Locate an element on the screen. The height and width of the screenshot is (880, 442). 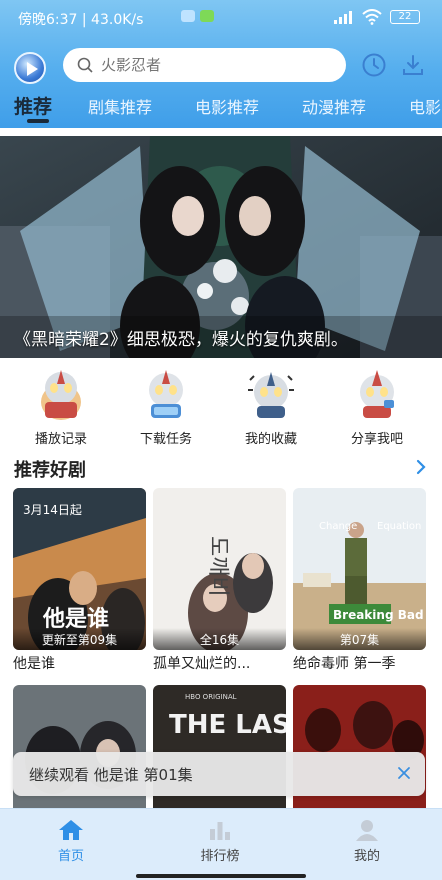
download-tasks-button: 下载任务 is located at coordinates (166, 406).